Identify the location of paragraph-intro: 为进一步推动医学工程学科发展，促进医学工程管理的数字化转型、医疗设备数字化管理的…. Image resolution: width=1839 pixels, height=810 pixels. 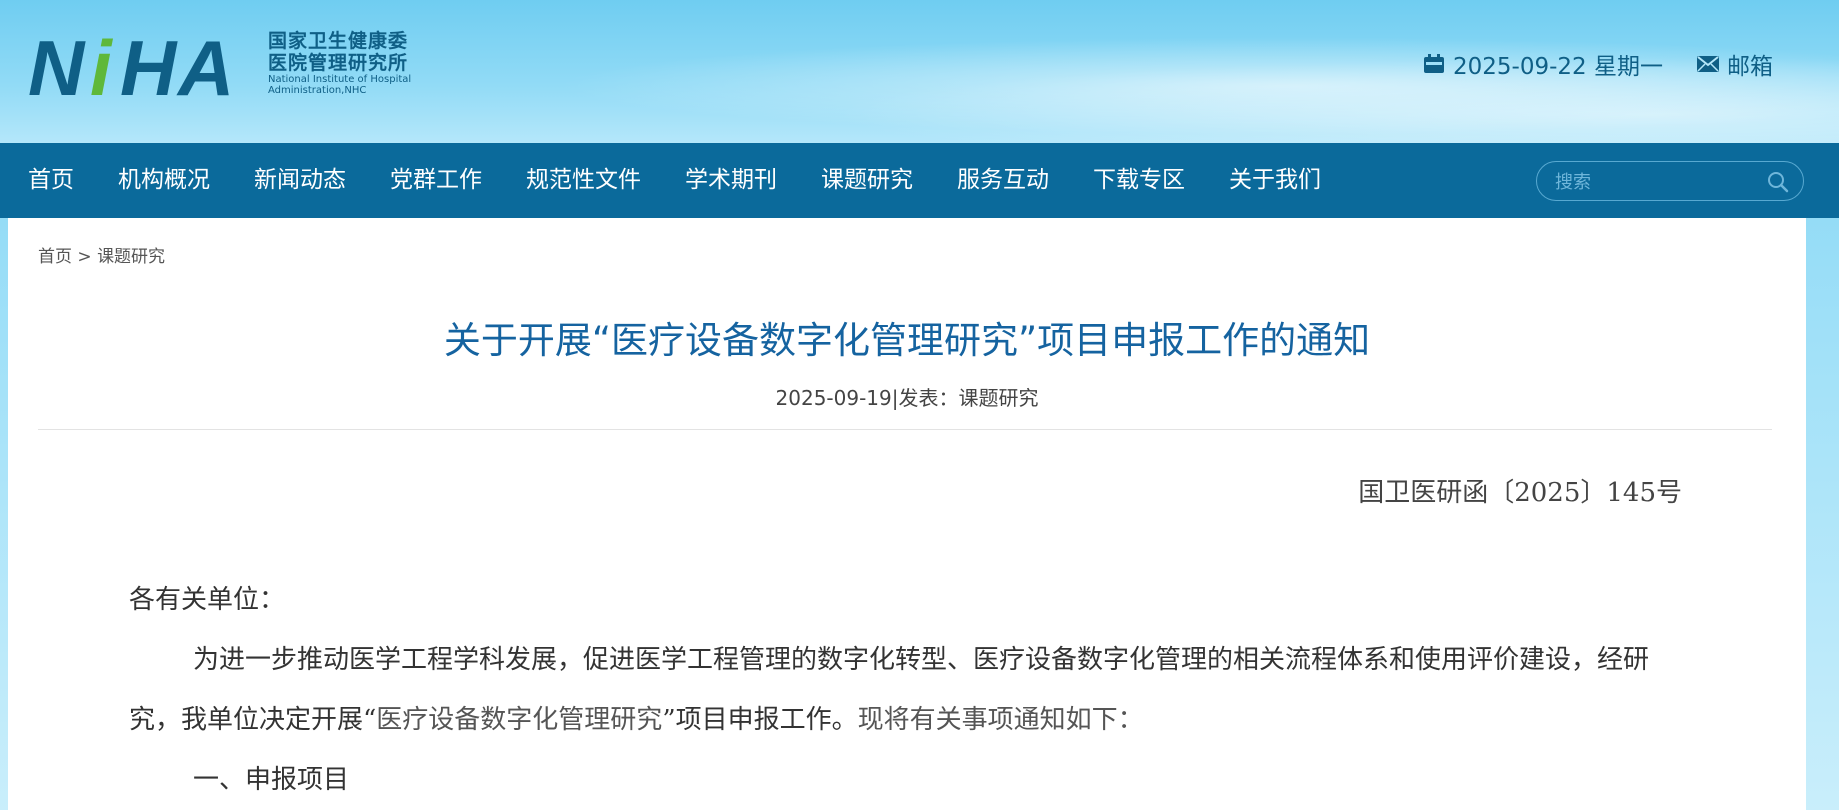
(909, 690).